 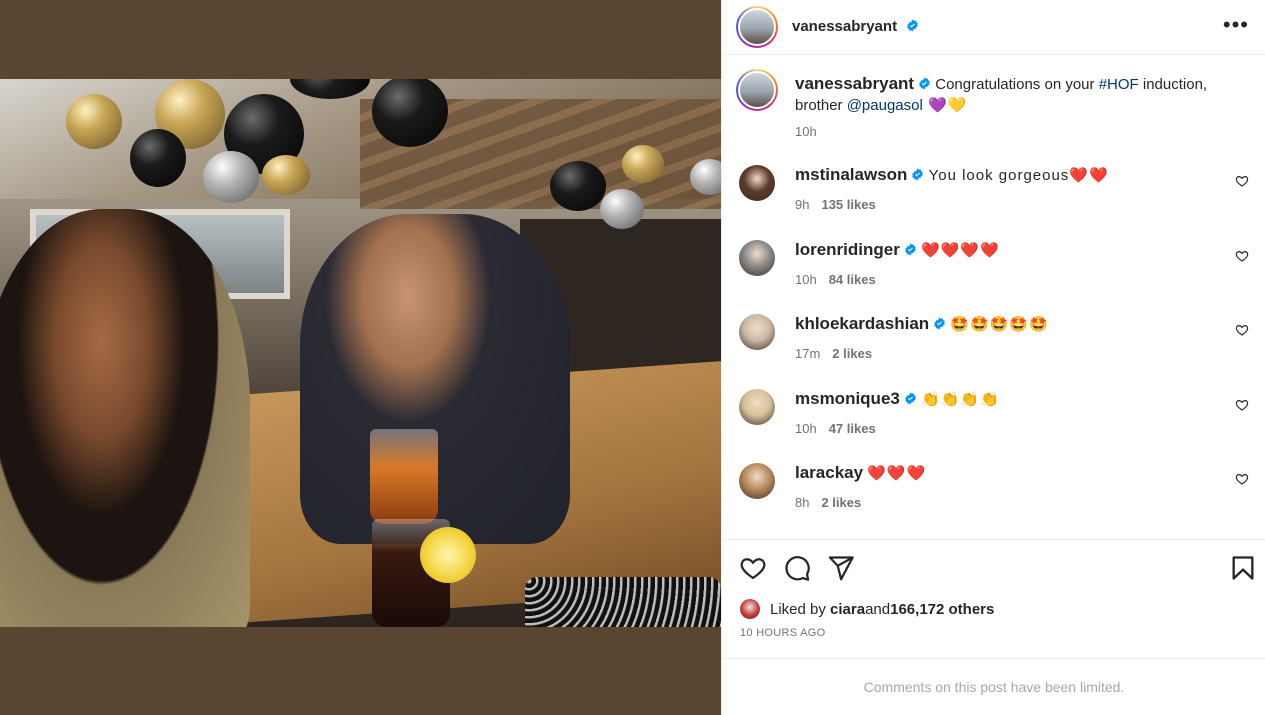 What do you see at coordinates (993, 27) in the screenshot?
I see `post-header: vanessabryant •••` at bounding box center [993, 27].